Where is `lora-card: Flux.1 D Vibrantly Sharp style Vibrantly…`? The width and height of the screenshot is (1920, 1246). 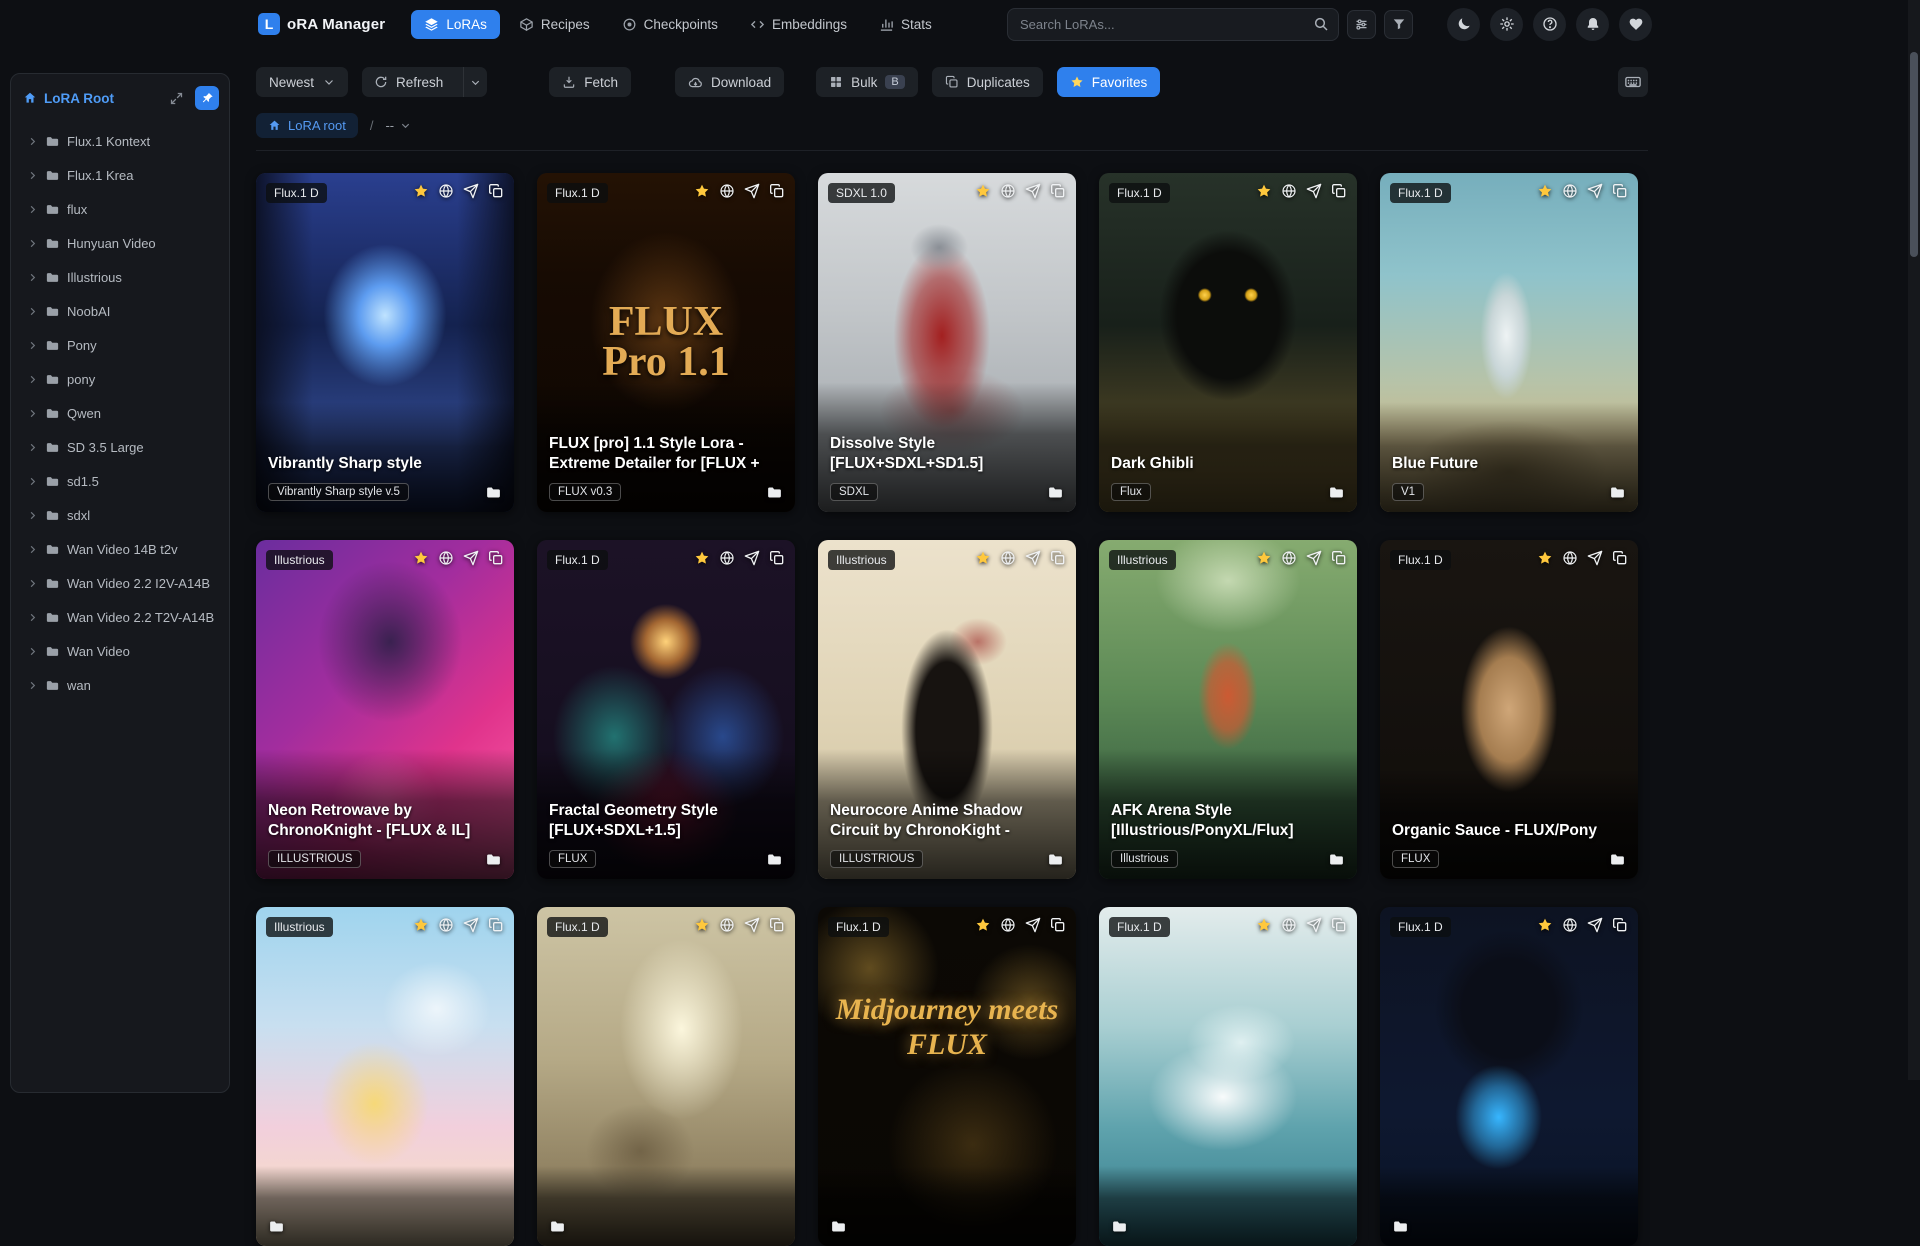 lora-card: Flux.1 D Vibrantly Sharp style Vibrantly… is located at coordinates (385, 342).